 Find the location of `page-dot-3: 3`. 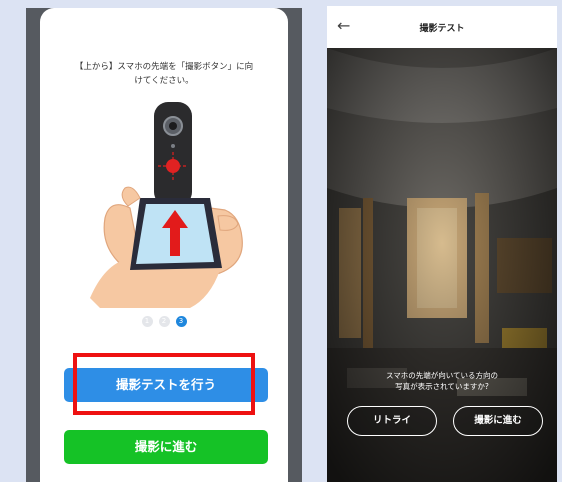

page-dot-3: 3 is located at coordinates (181, 321).